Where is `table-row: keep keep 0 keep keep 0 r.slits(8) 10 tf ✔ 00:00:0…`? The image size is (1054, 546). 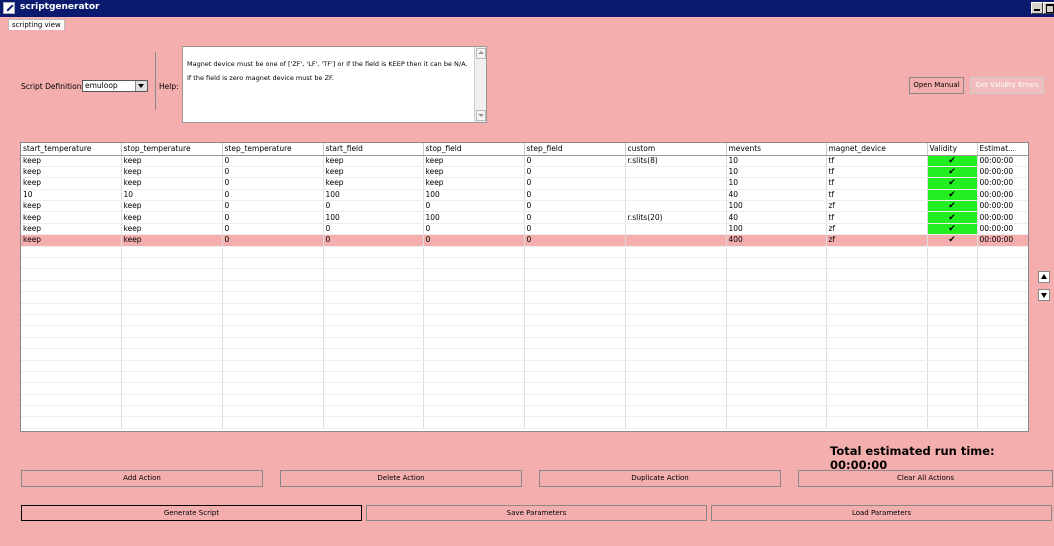
table-row: keep keep 0 keep keep 0 r.slits(8) 10 tf ✔ 00:00:0… is located at coordinates (524, 161).